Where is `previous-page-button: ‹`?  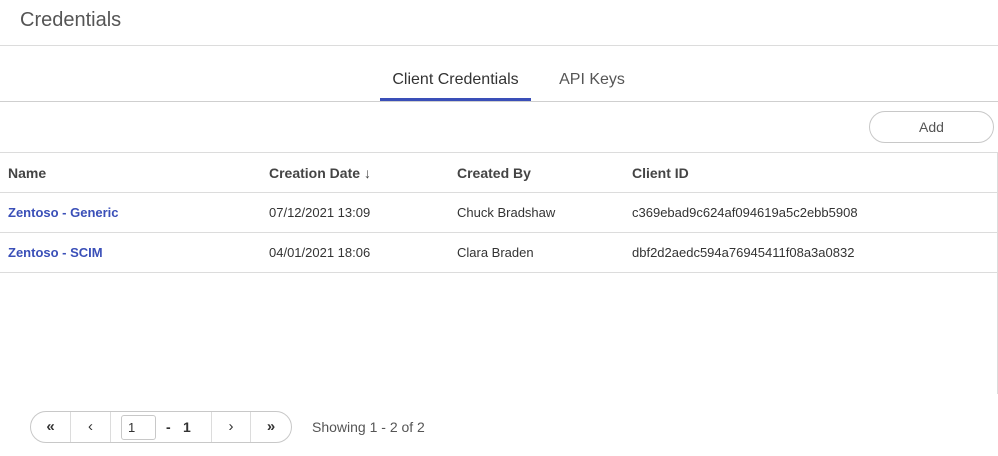
previous-page-button: ‹ is located at coordinates (91, 427).